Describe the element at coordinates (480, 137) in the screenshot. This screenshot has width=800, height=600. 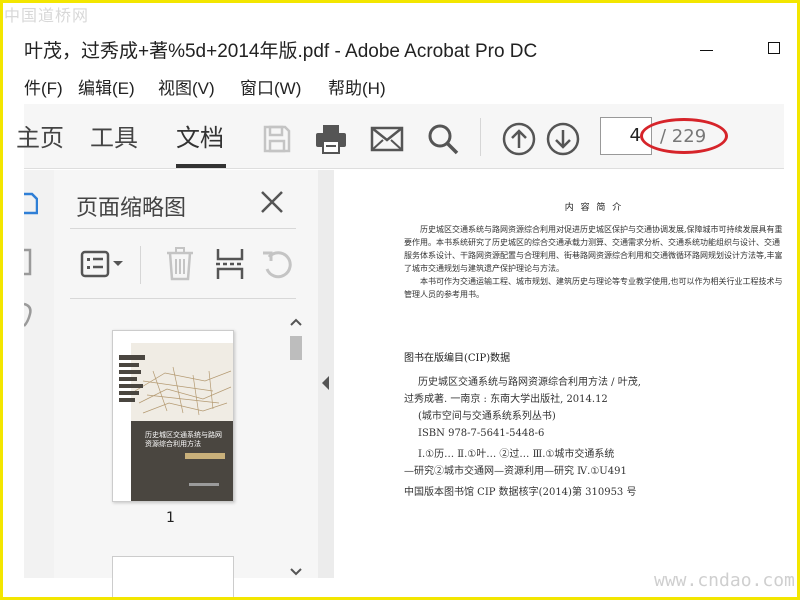
I see `toolbar-separator` at that location.